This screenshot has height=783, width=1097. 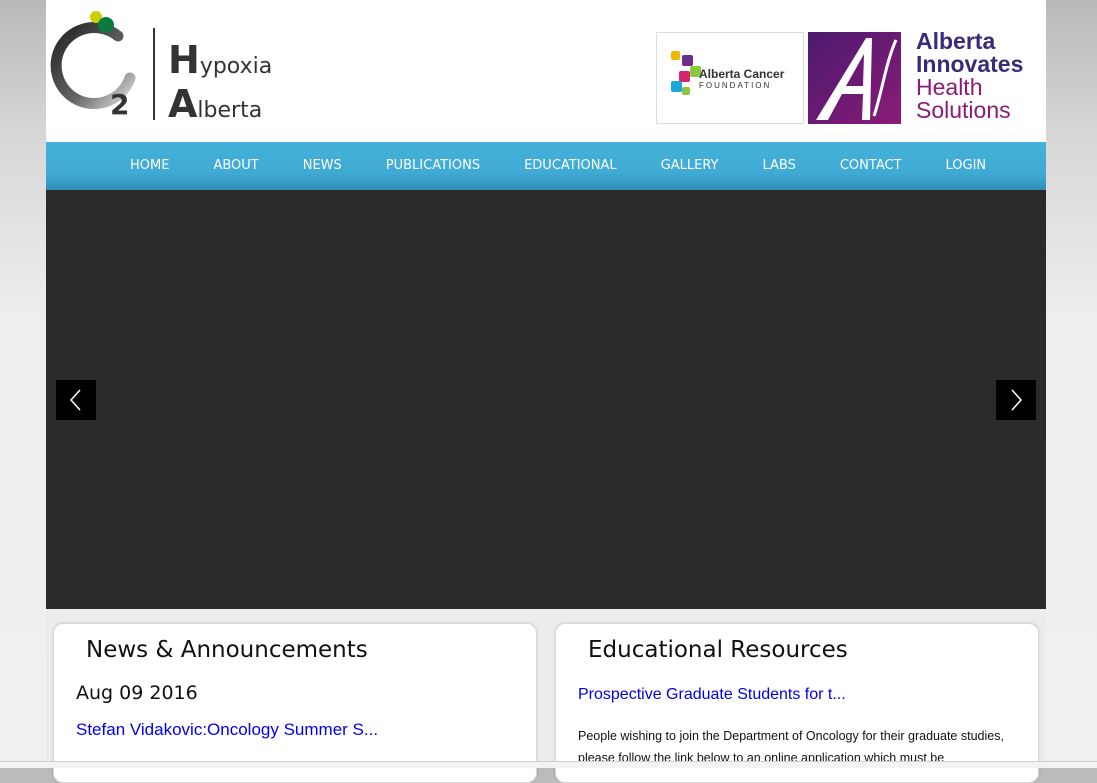 I want to click on nav-item-contact: CONTACT, so click(x=871, y=166).